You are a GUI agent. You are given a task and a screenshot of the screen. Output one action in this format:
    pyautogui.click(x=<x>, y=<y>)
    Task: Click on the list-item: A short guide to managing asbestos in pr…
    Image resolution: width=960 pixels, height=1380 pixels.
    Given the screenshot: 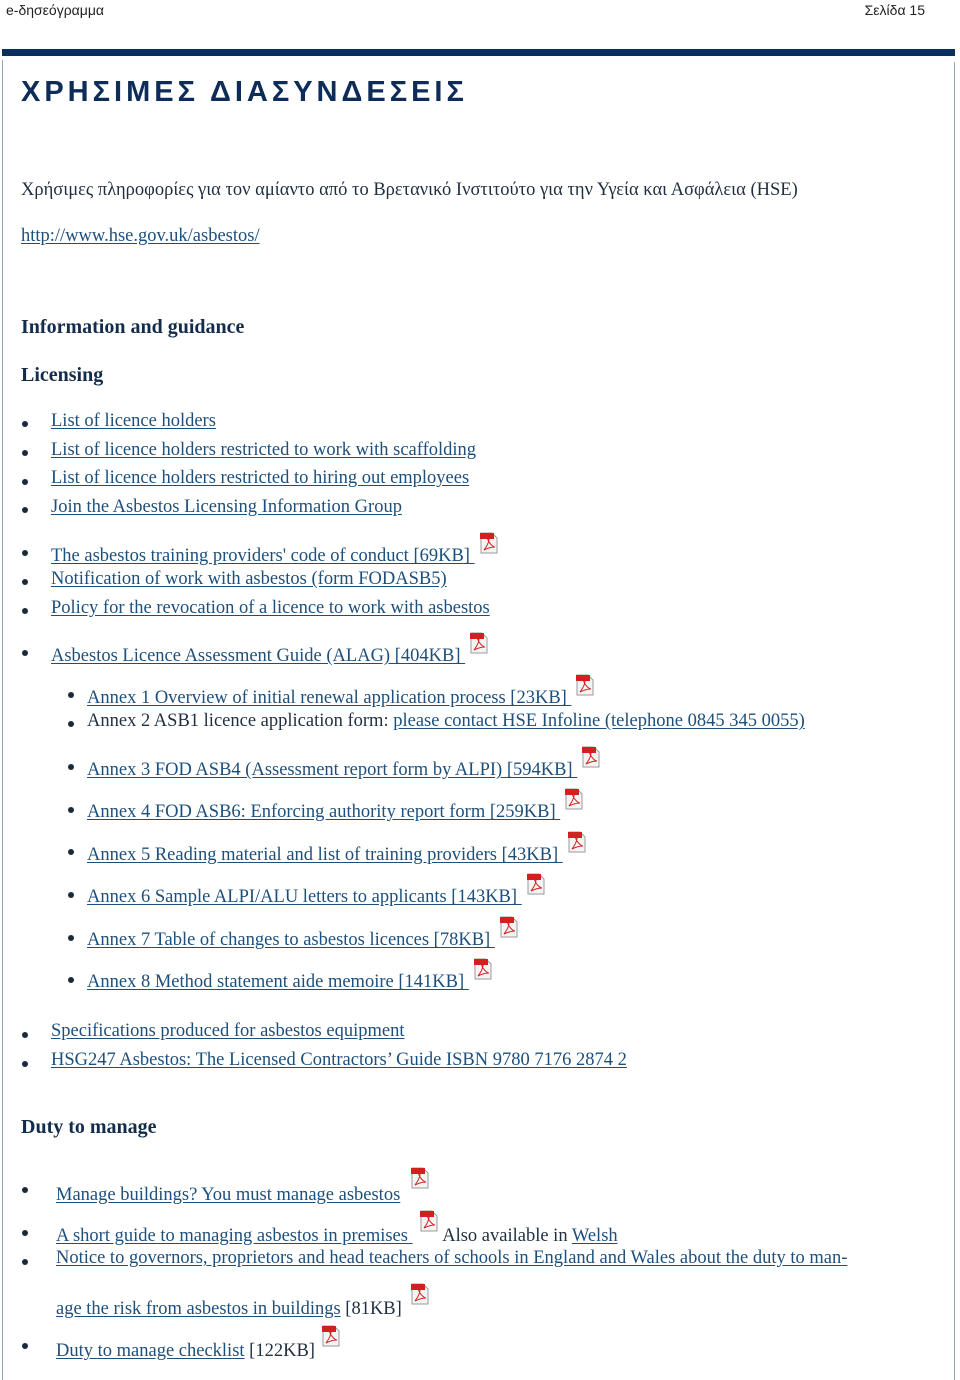 What is the action you would take?
    pyautogui.click(x=337, y=1228)
    